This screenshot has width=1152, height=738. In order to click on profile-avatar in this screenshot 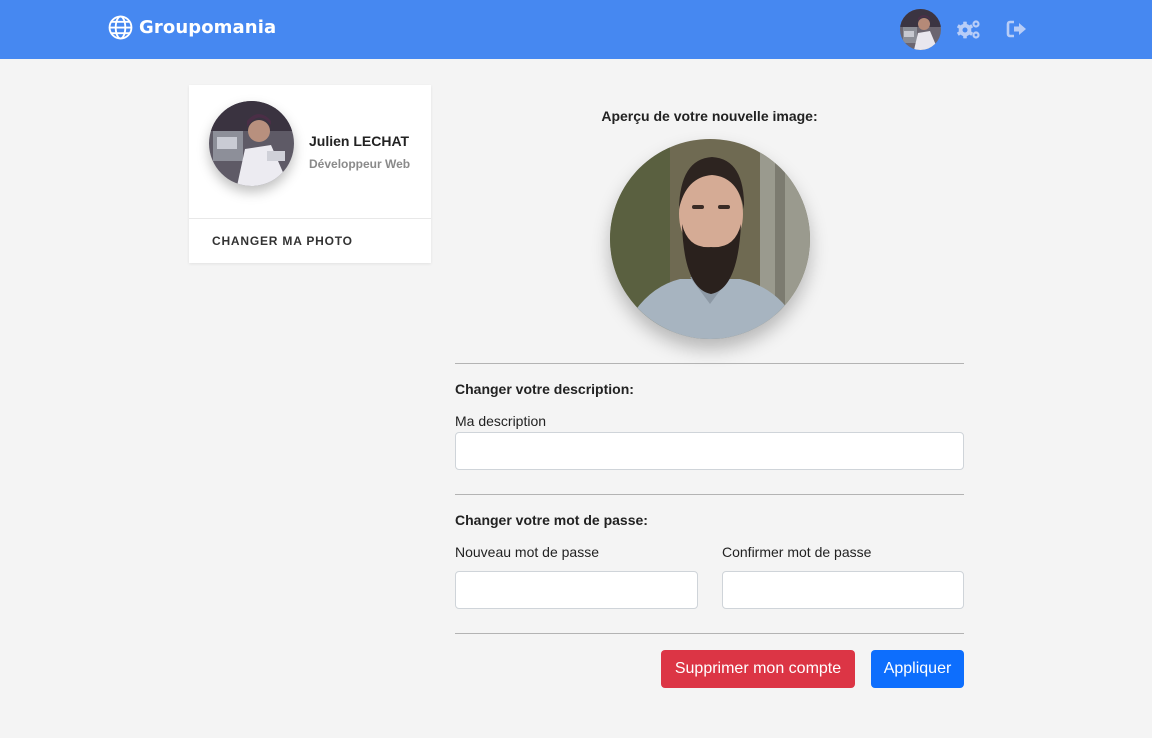, I will do `click(251, 143)`.